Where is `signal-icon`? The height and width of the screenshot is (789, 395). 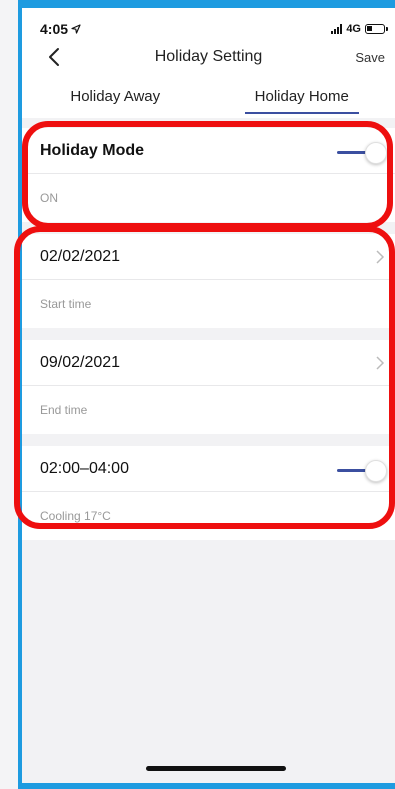 signal-icon is located at coordinates (337, 29).